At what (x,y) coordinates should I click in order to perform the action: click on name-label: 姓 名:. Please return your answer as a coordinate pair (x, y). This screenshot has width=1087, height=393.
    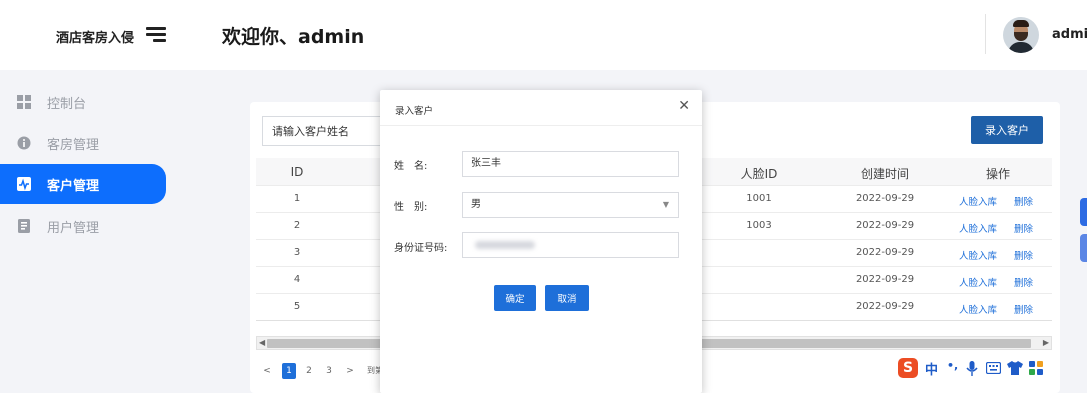
    Looking at the image, I should click on (411, 166).